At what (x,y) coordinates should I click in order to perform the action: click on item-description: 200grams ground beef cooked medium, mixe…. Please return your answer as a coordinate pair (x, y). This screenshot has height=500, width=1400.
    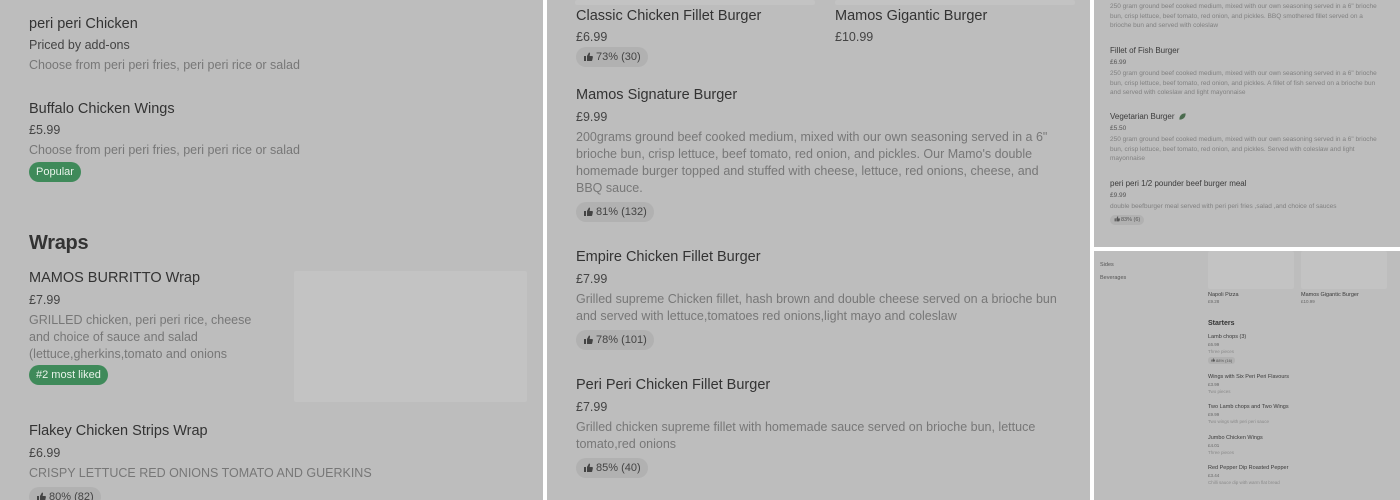
    Looking at the image, I should click on (812, 162).